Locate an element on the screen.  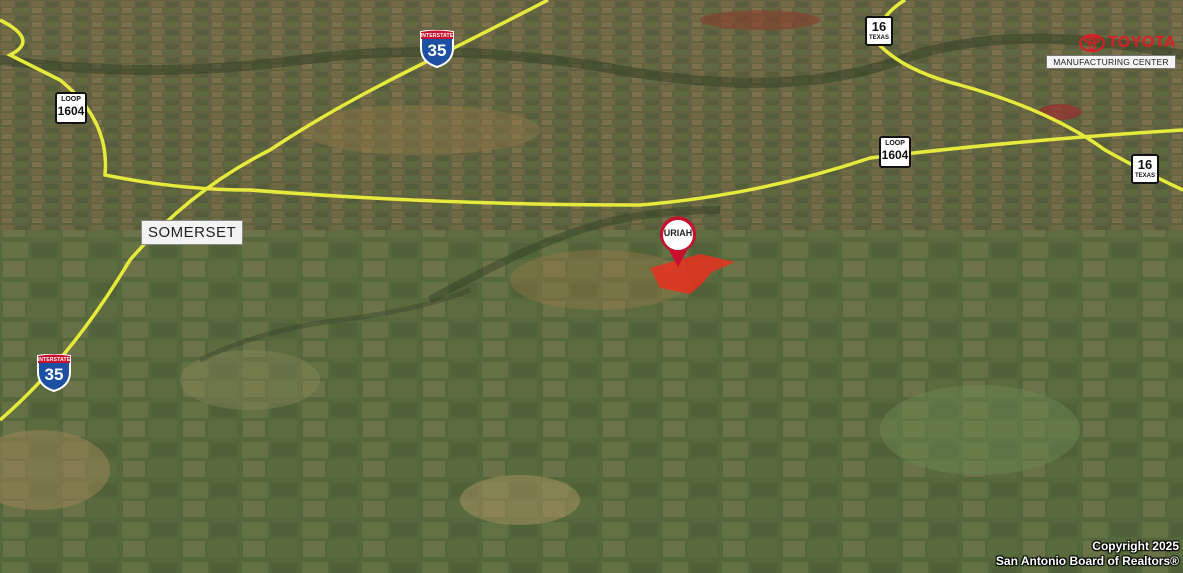
interstate-35-shield-north: INTERSTATE 35 is located at coordinates (437, 49).